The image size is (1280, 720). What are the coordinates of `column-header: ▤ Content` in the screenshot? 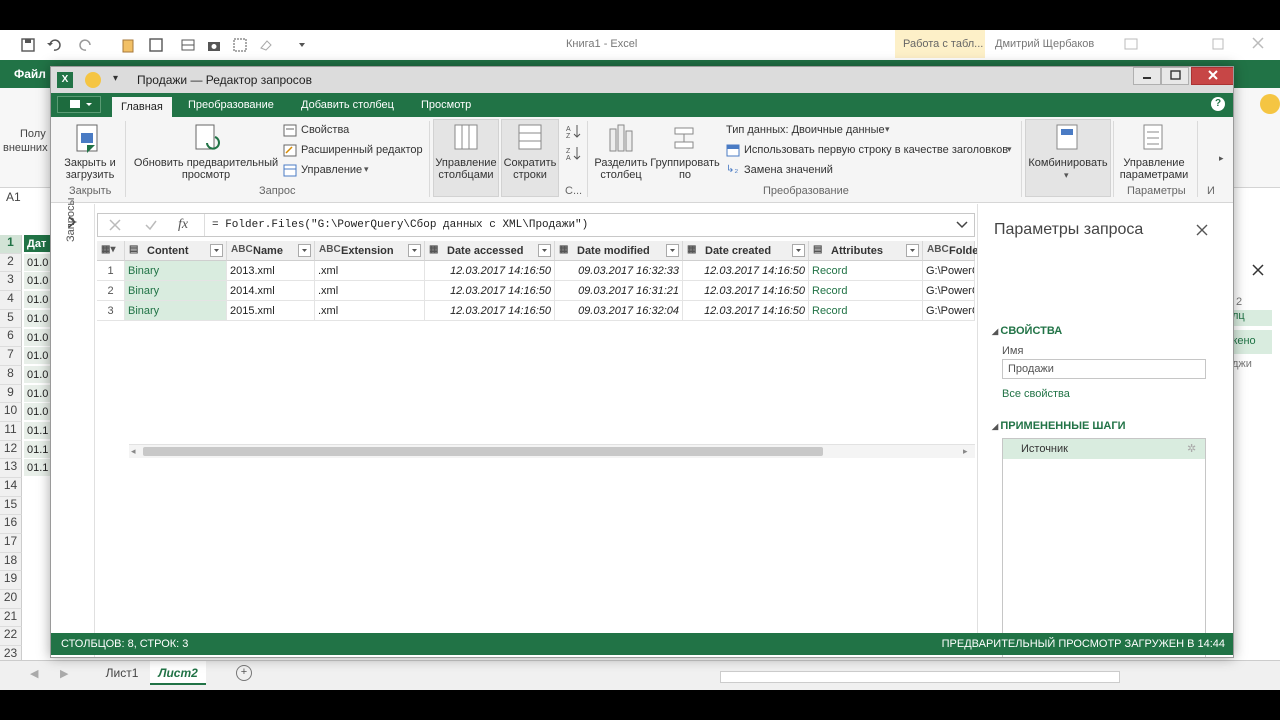 It's located at (176, 251).